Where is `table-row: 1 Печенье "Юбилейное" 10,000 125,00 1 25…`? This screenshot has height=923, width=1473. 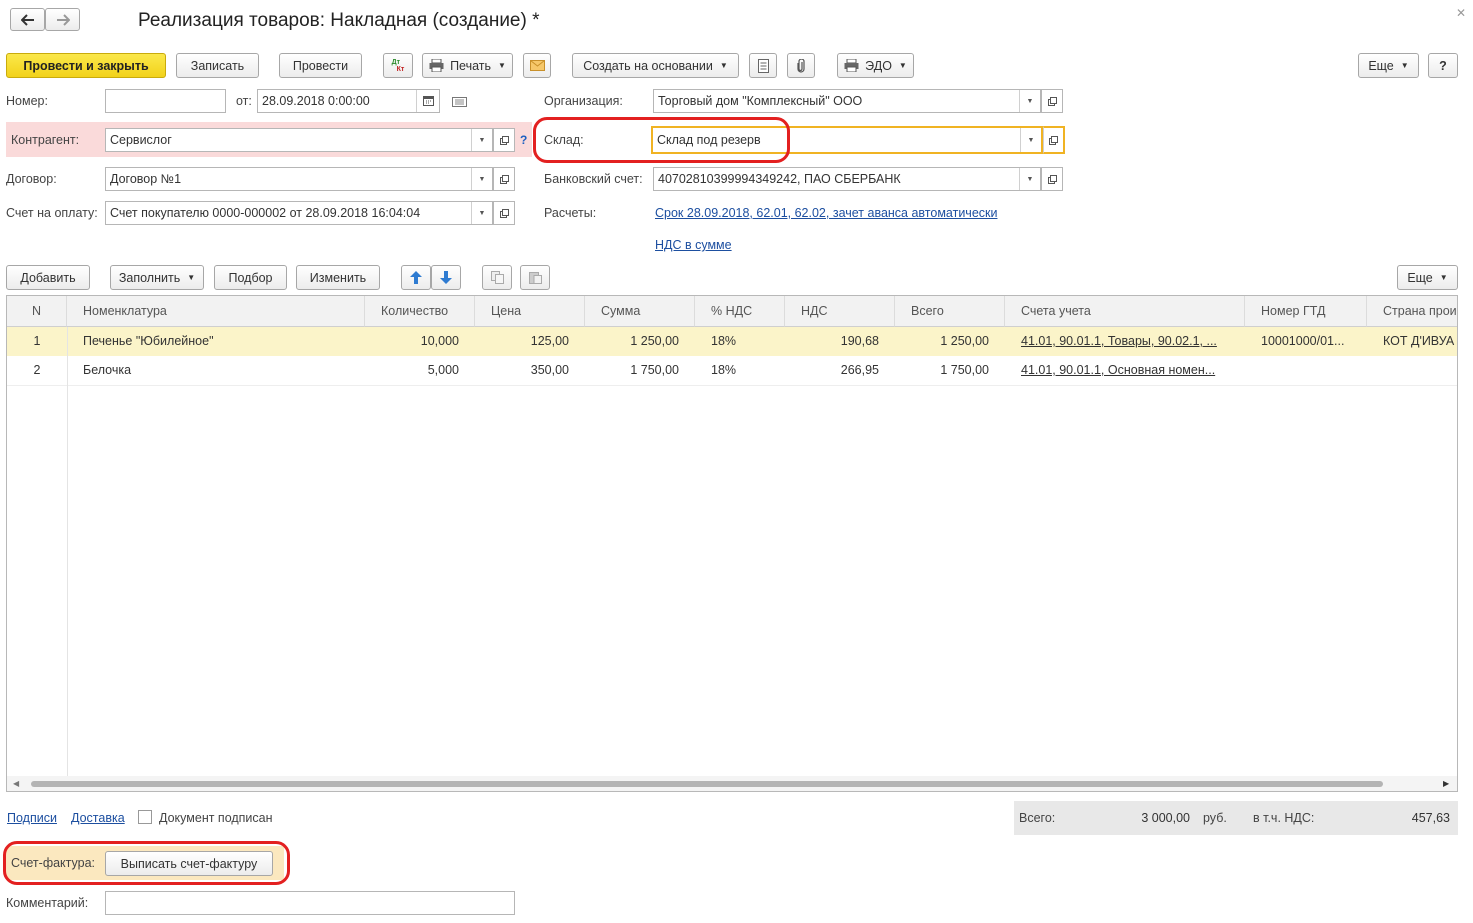
table-row: 1 Печенье "Юбилейное" 10,000 125,00 1 25… is located at coordinates (732, 341).